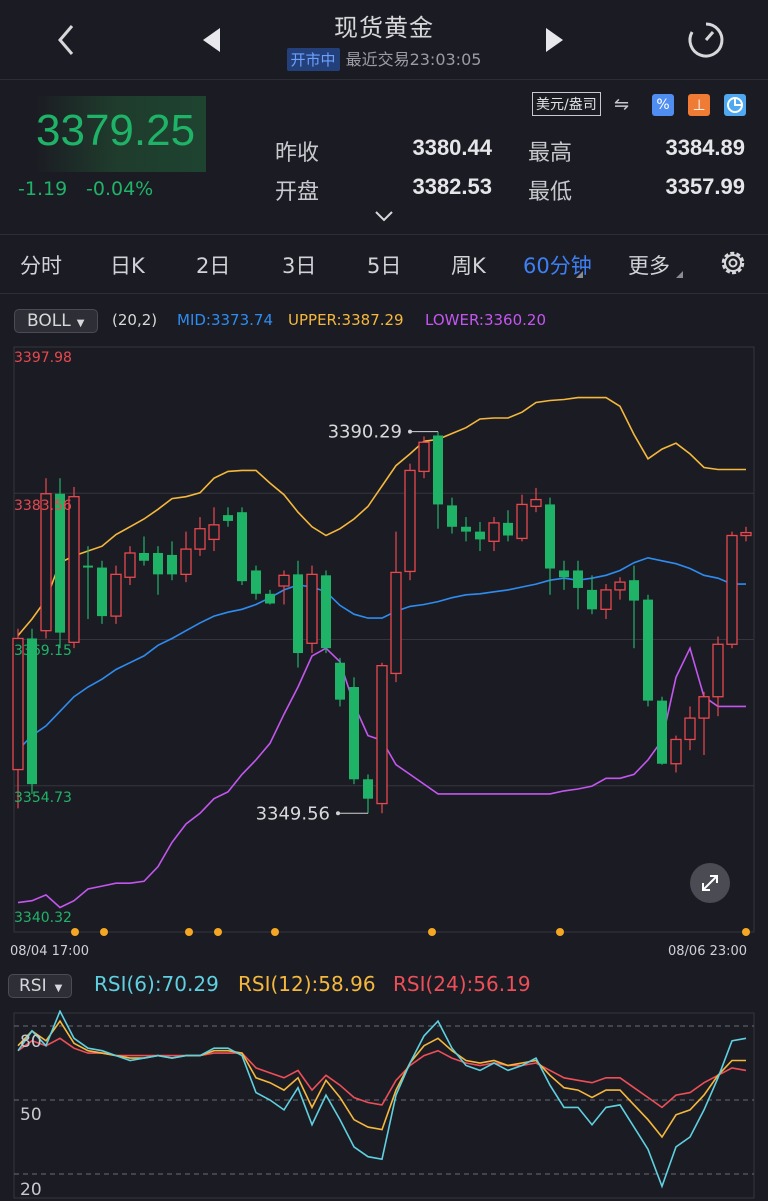 Image resolution: width=768 pixels, height=1201 pixels. What do you see at coordinates (384, 265) in the screenshot?
I see `tab-5-day: 5日` at bounding box center [384, 265].